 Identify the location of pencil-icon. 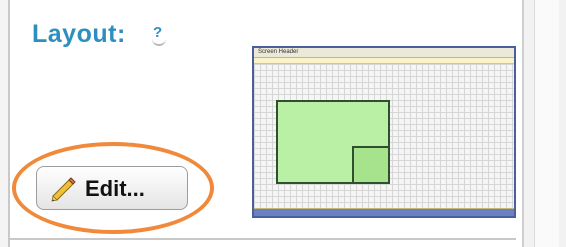
(63, 189).